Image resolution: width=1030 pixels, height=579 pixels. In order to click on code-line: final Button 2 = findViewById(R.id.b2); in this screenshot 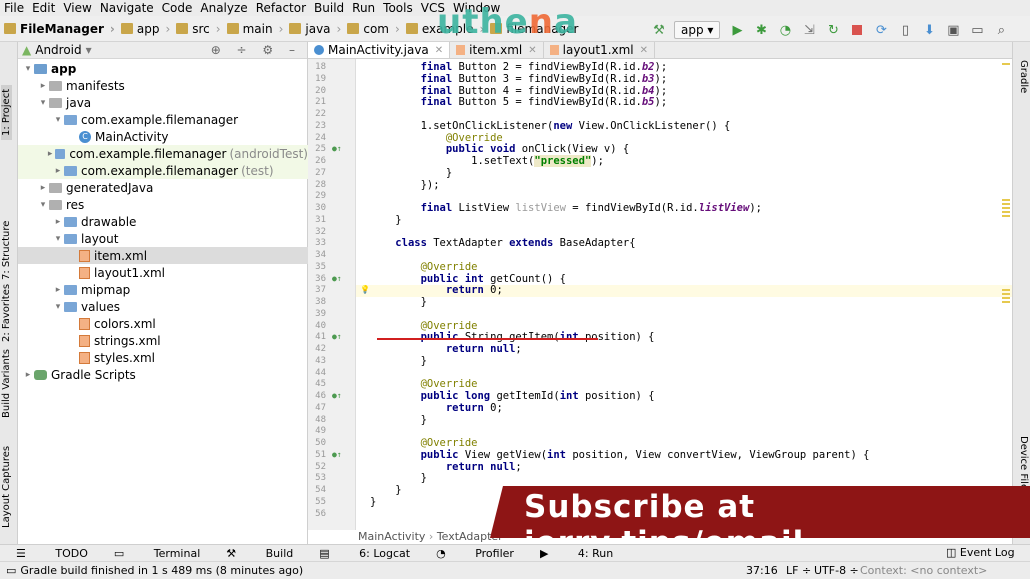, I will do `click(519, 67)`.